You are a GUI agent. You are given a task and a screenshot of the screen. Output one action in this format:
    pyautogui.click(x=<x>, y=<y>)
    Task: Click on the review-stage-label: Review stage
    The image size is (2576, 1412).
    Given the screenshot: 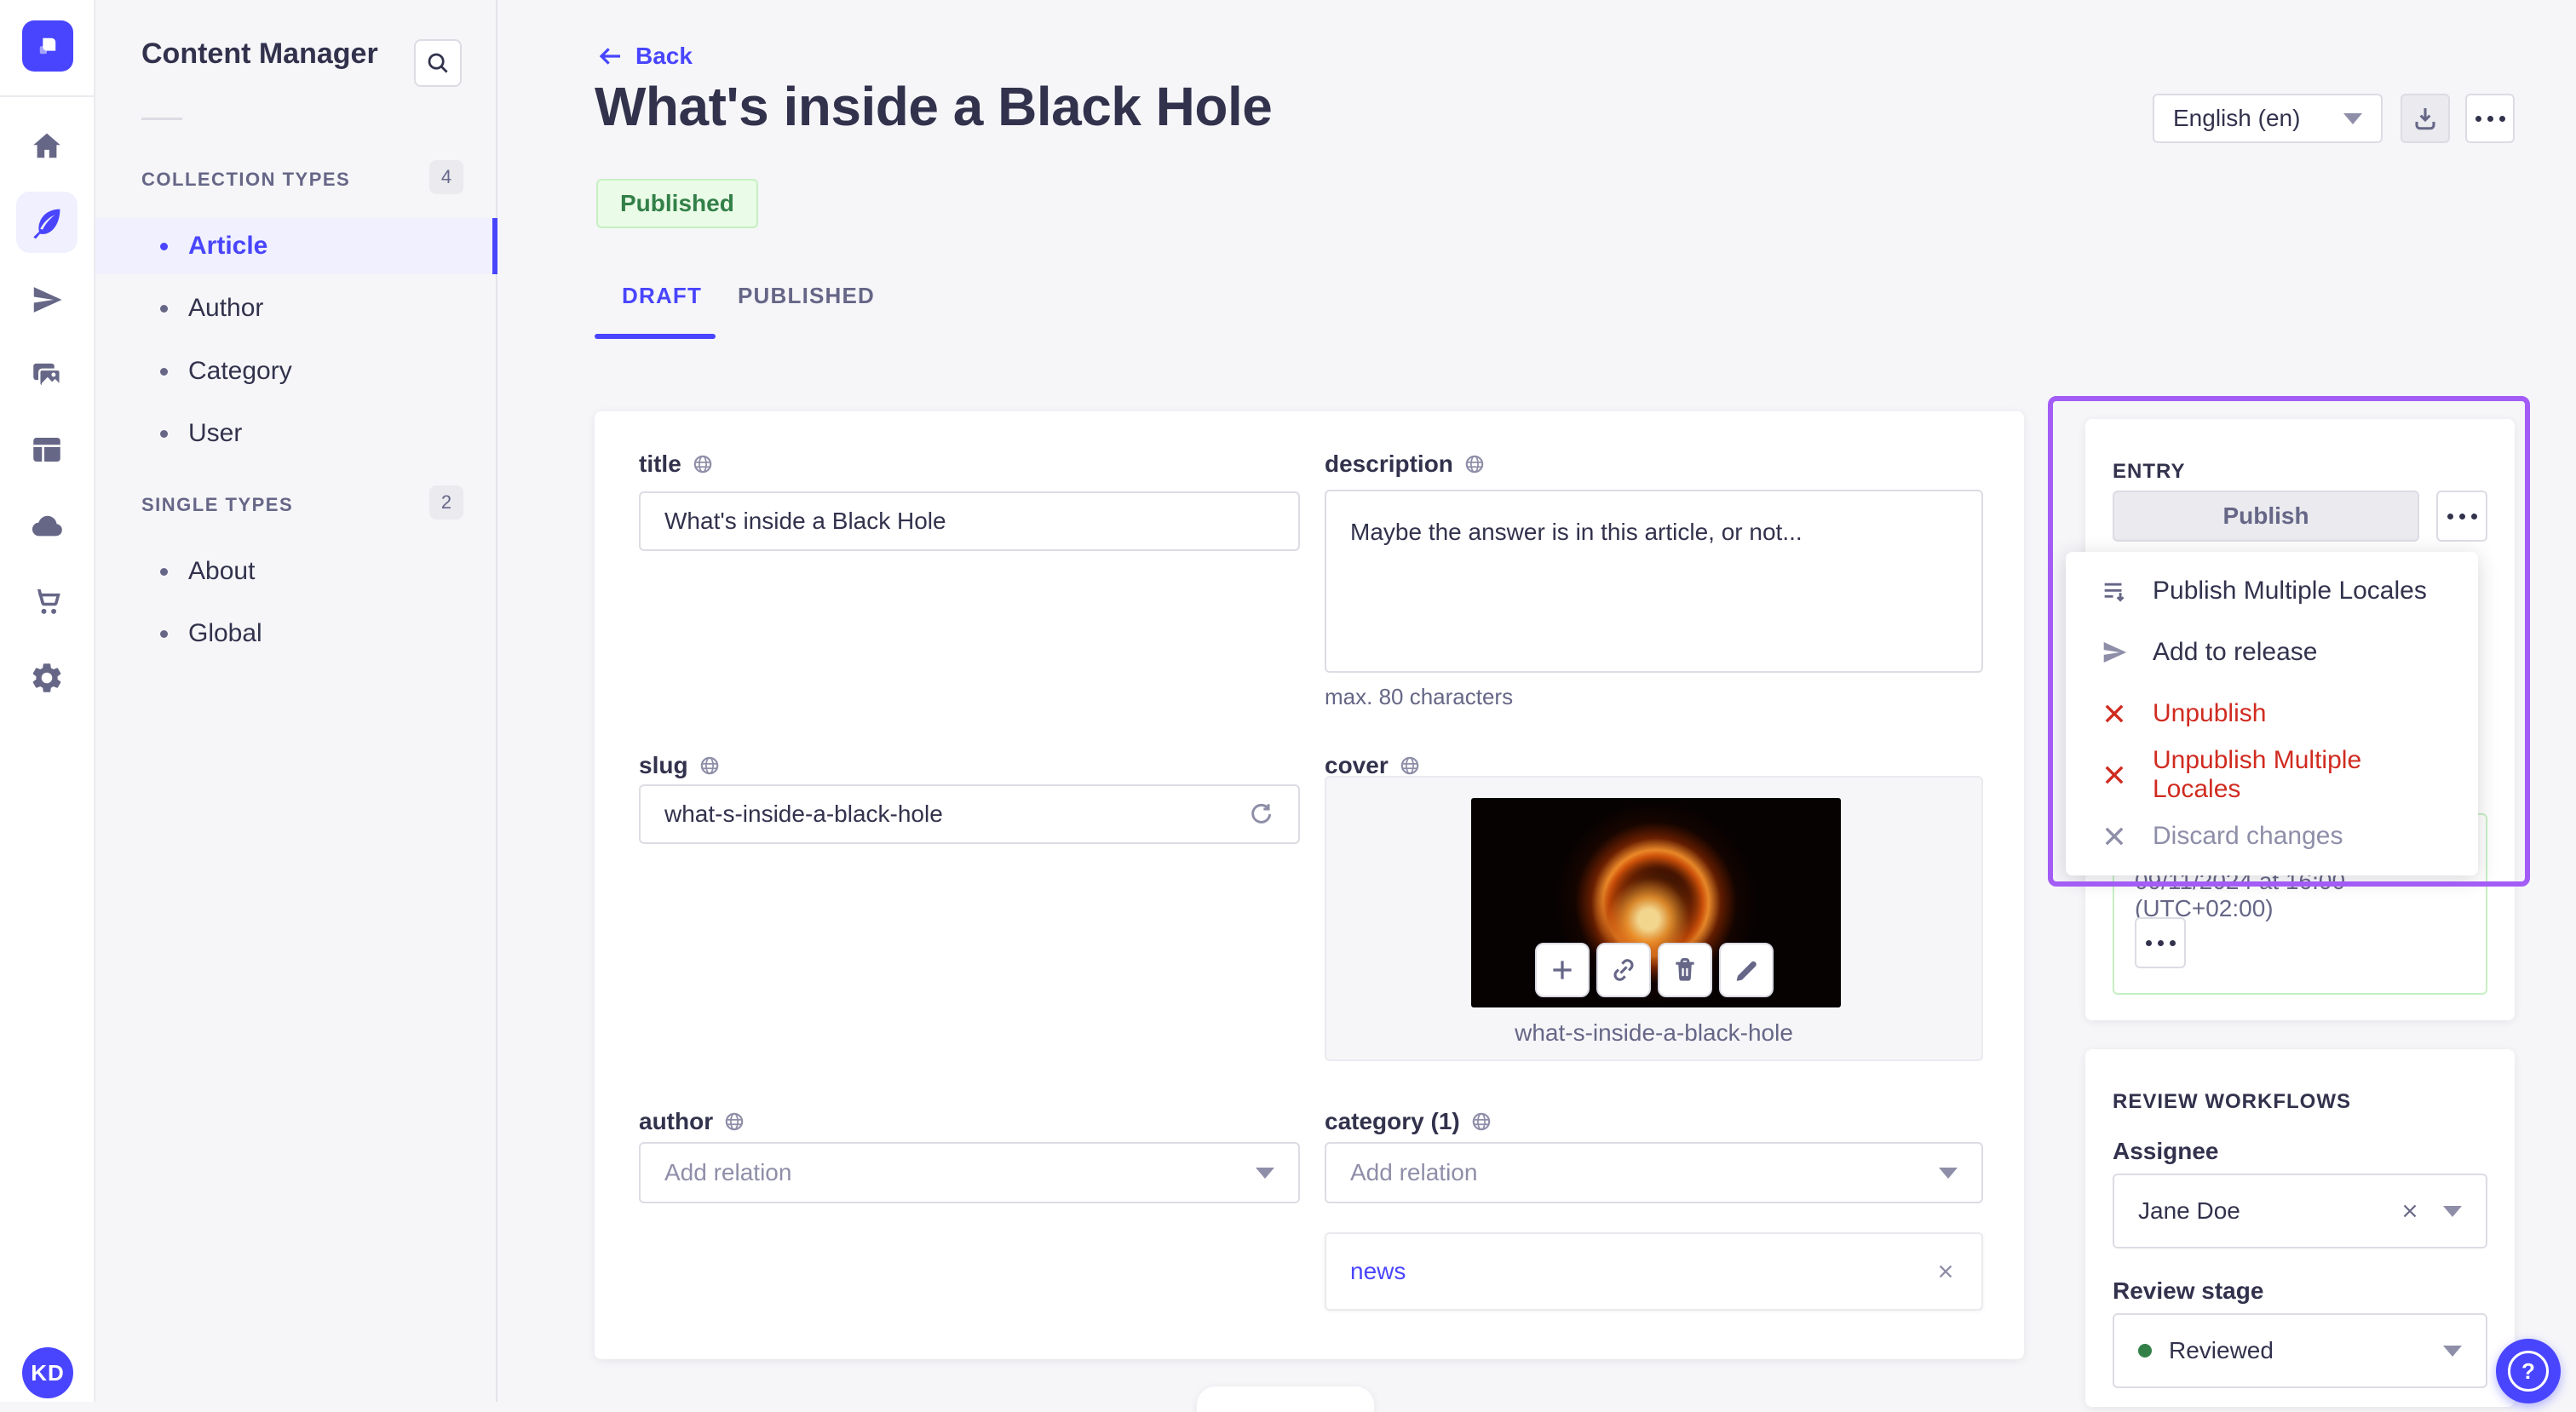 What is the action you would take?
    pyautogui.click(x=2188, y=1291)
    